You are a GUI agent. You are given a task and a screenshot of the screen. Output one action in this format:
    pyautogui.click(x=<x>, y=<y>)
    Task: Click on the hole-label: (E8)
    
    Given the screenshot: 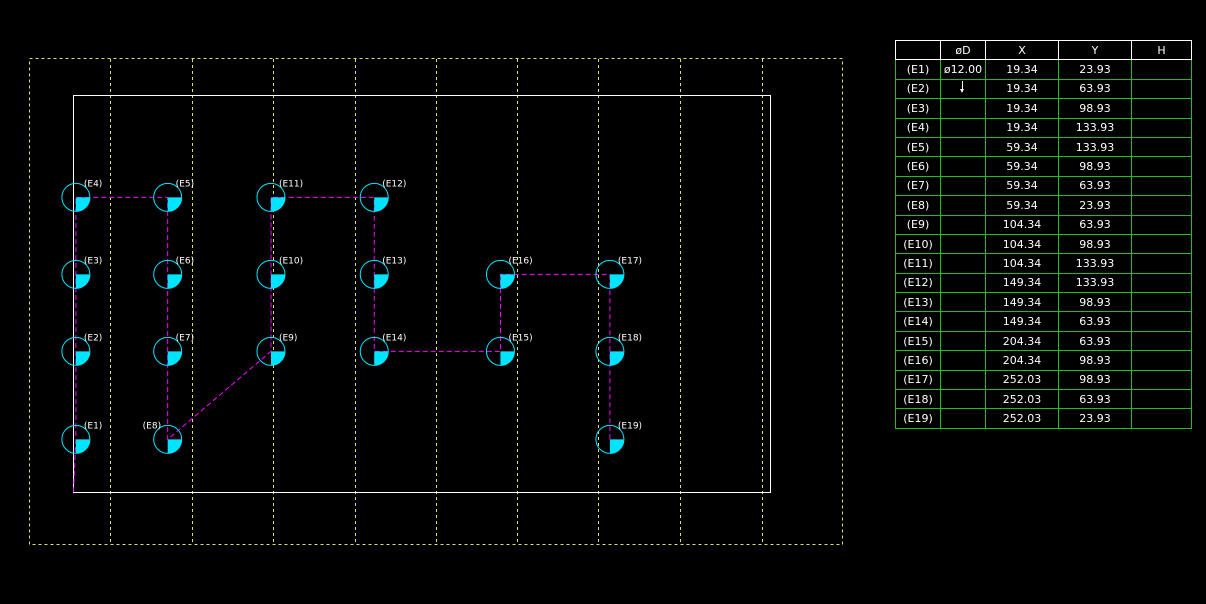 What is the action you would take?
    pyautogui.click(x=152, y=426)
    